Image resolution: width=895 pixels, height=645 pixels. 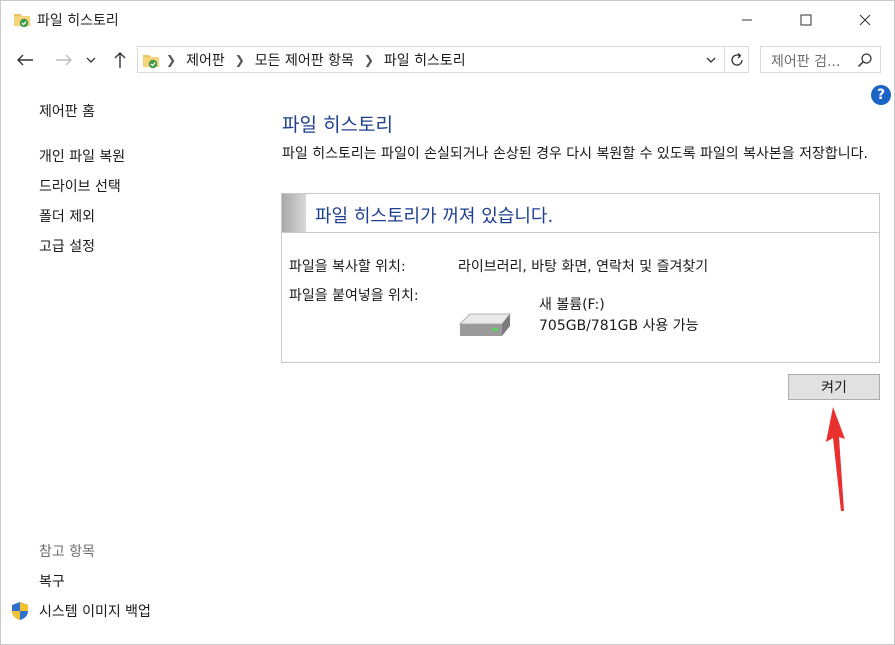 I want to click on maximize-button, so click(x=806, y=20).